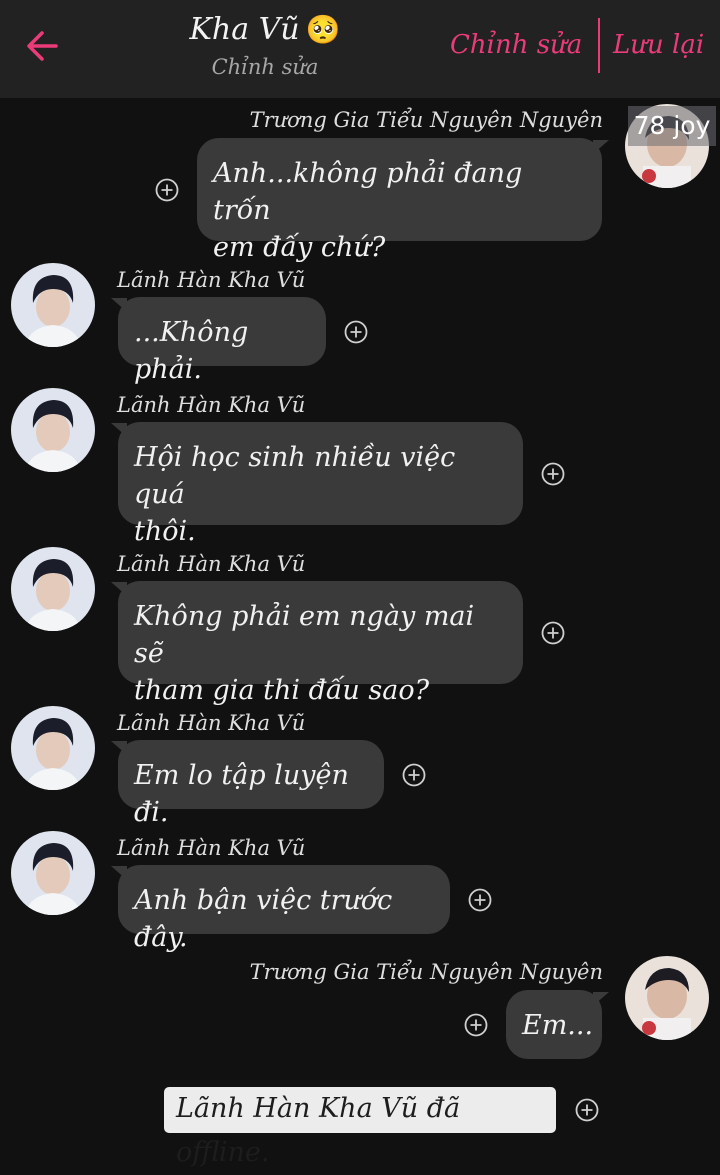  Describe the element at coordinates (360, 1127) in the screenshot. I see `system-message: Lãnh Hàn Kha Vũ đã offline.` at that location.